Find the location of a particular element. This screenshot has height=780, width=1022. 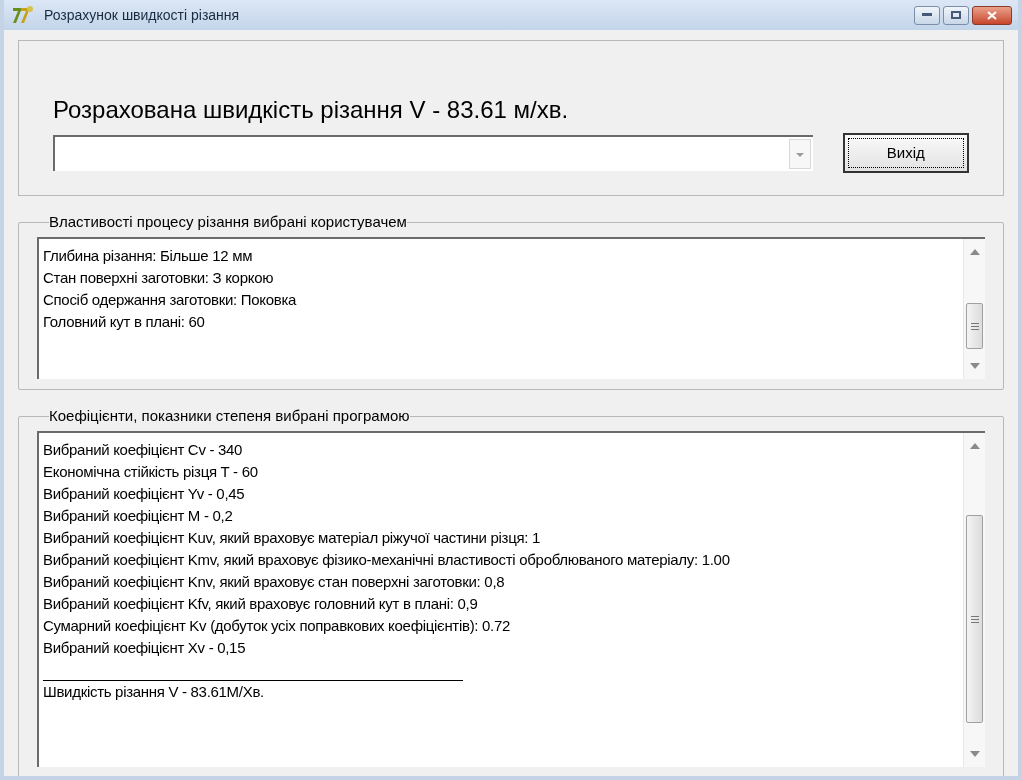

result-heading: Розрахована швидкість різання V - 83.61 м/хв. is located at coordinates (311, 110).